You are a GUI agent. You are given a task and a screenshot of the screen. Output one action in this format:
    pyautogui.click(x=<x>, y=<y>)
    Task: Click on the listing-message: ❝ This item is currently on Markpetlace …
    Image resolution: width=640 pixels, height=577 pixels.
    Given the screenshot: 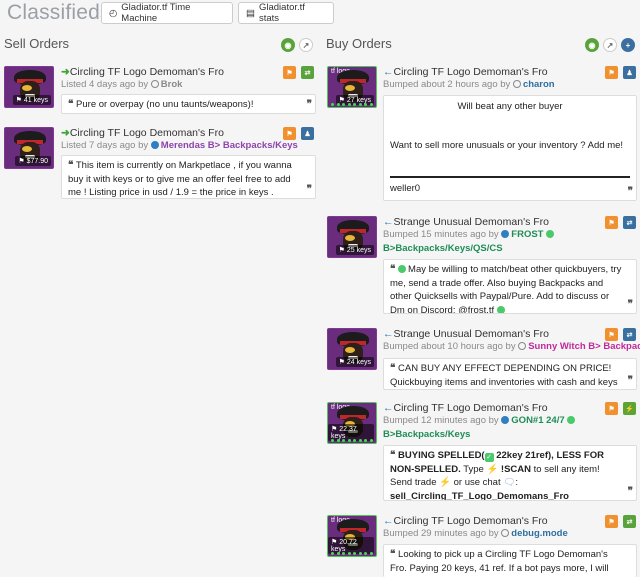 What is the action you would take?
    pyautogui.click(x=188, y=177)
    